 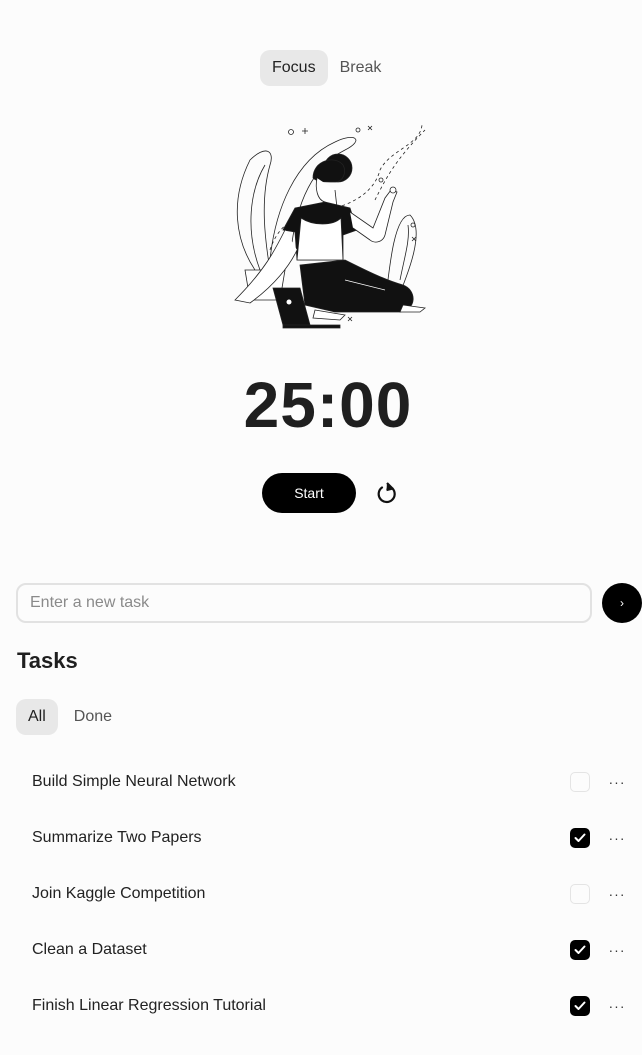 I want to click on break-mode-button: Break, so click(x=361, y=68).